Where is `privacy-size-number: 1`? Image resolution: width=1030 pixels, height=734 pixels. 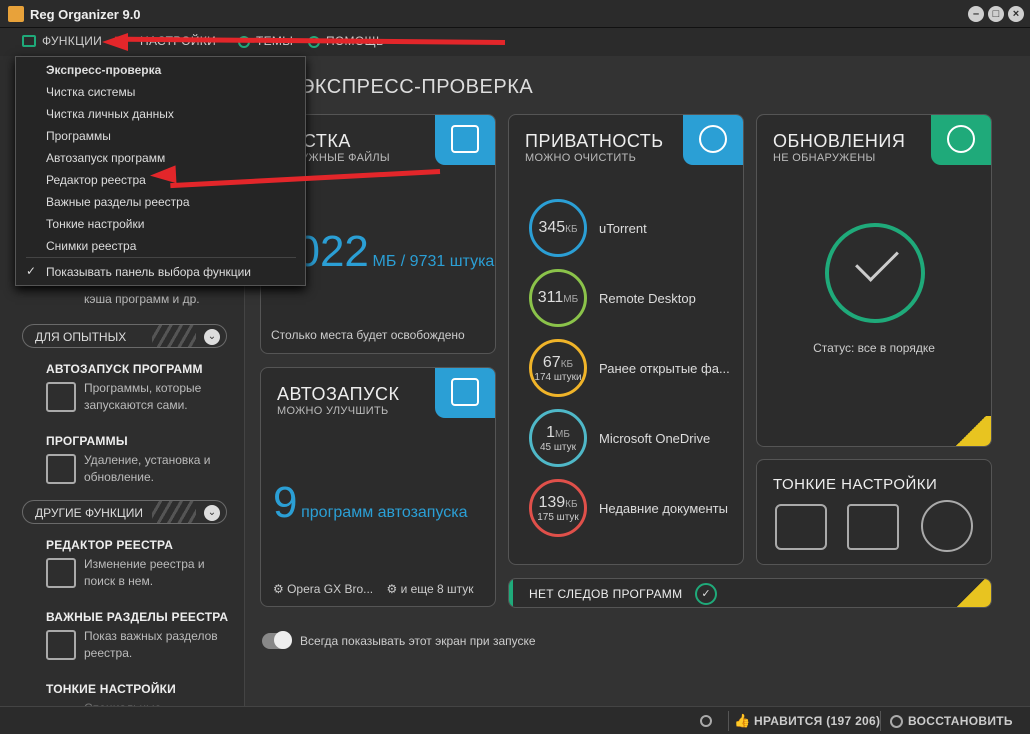
privacy-size-number: 1 is located at coordinates (550, 432).